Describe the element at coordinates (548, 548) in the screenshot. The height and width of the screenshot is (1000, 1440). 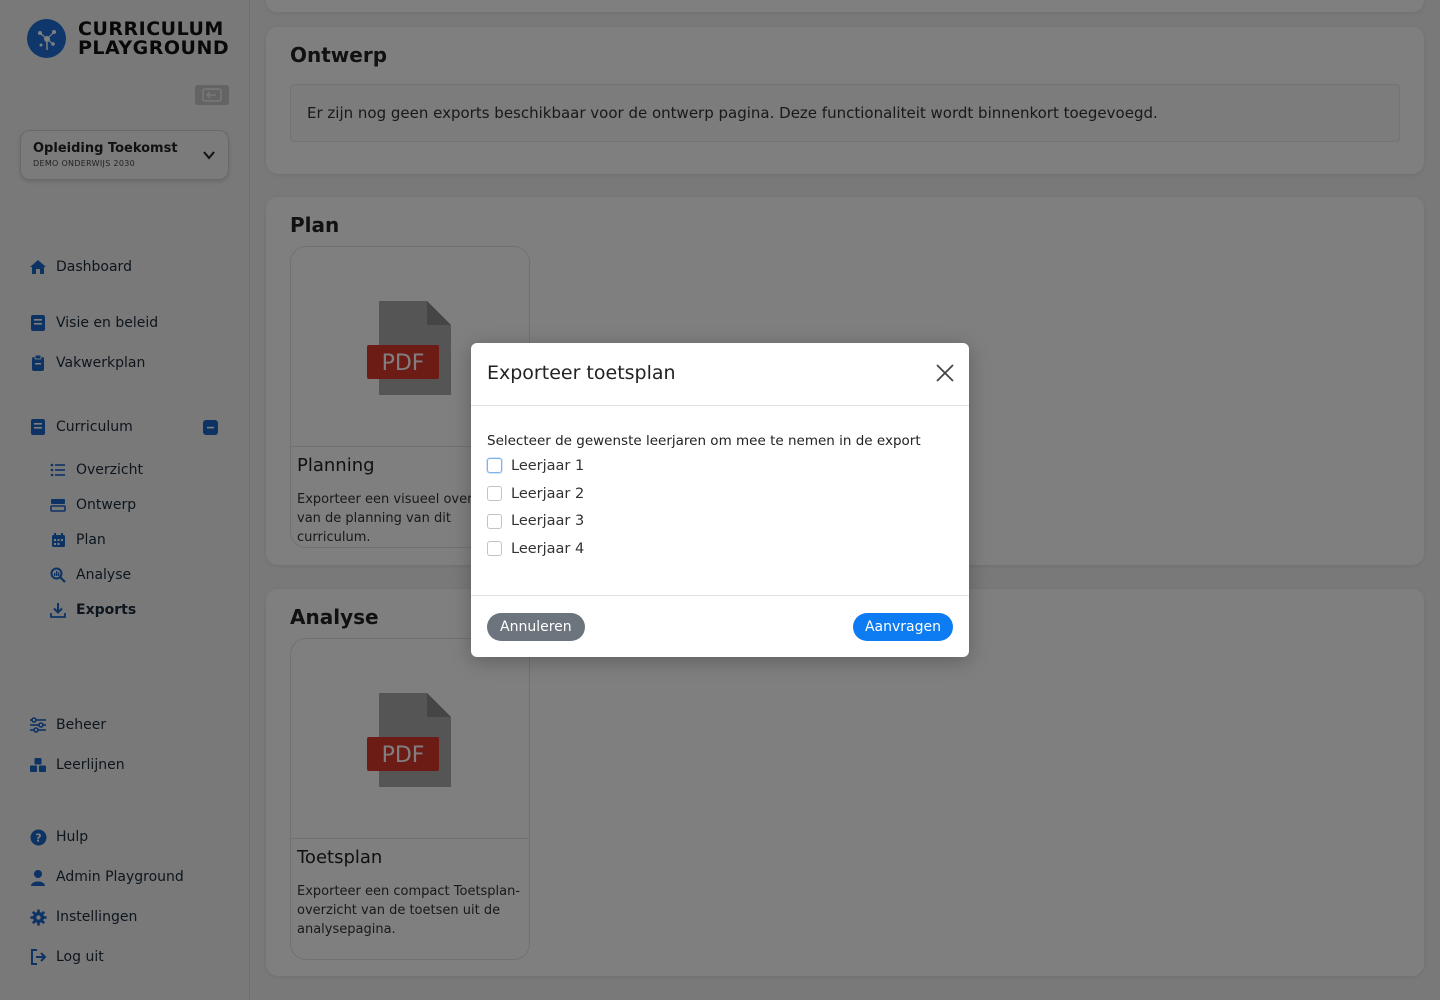
I see `checkbox-label: Leerjaar 4` at that location.